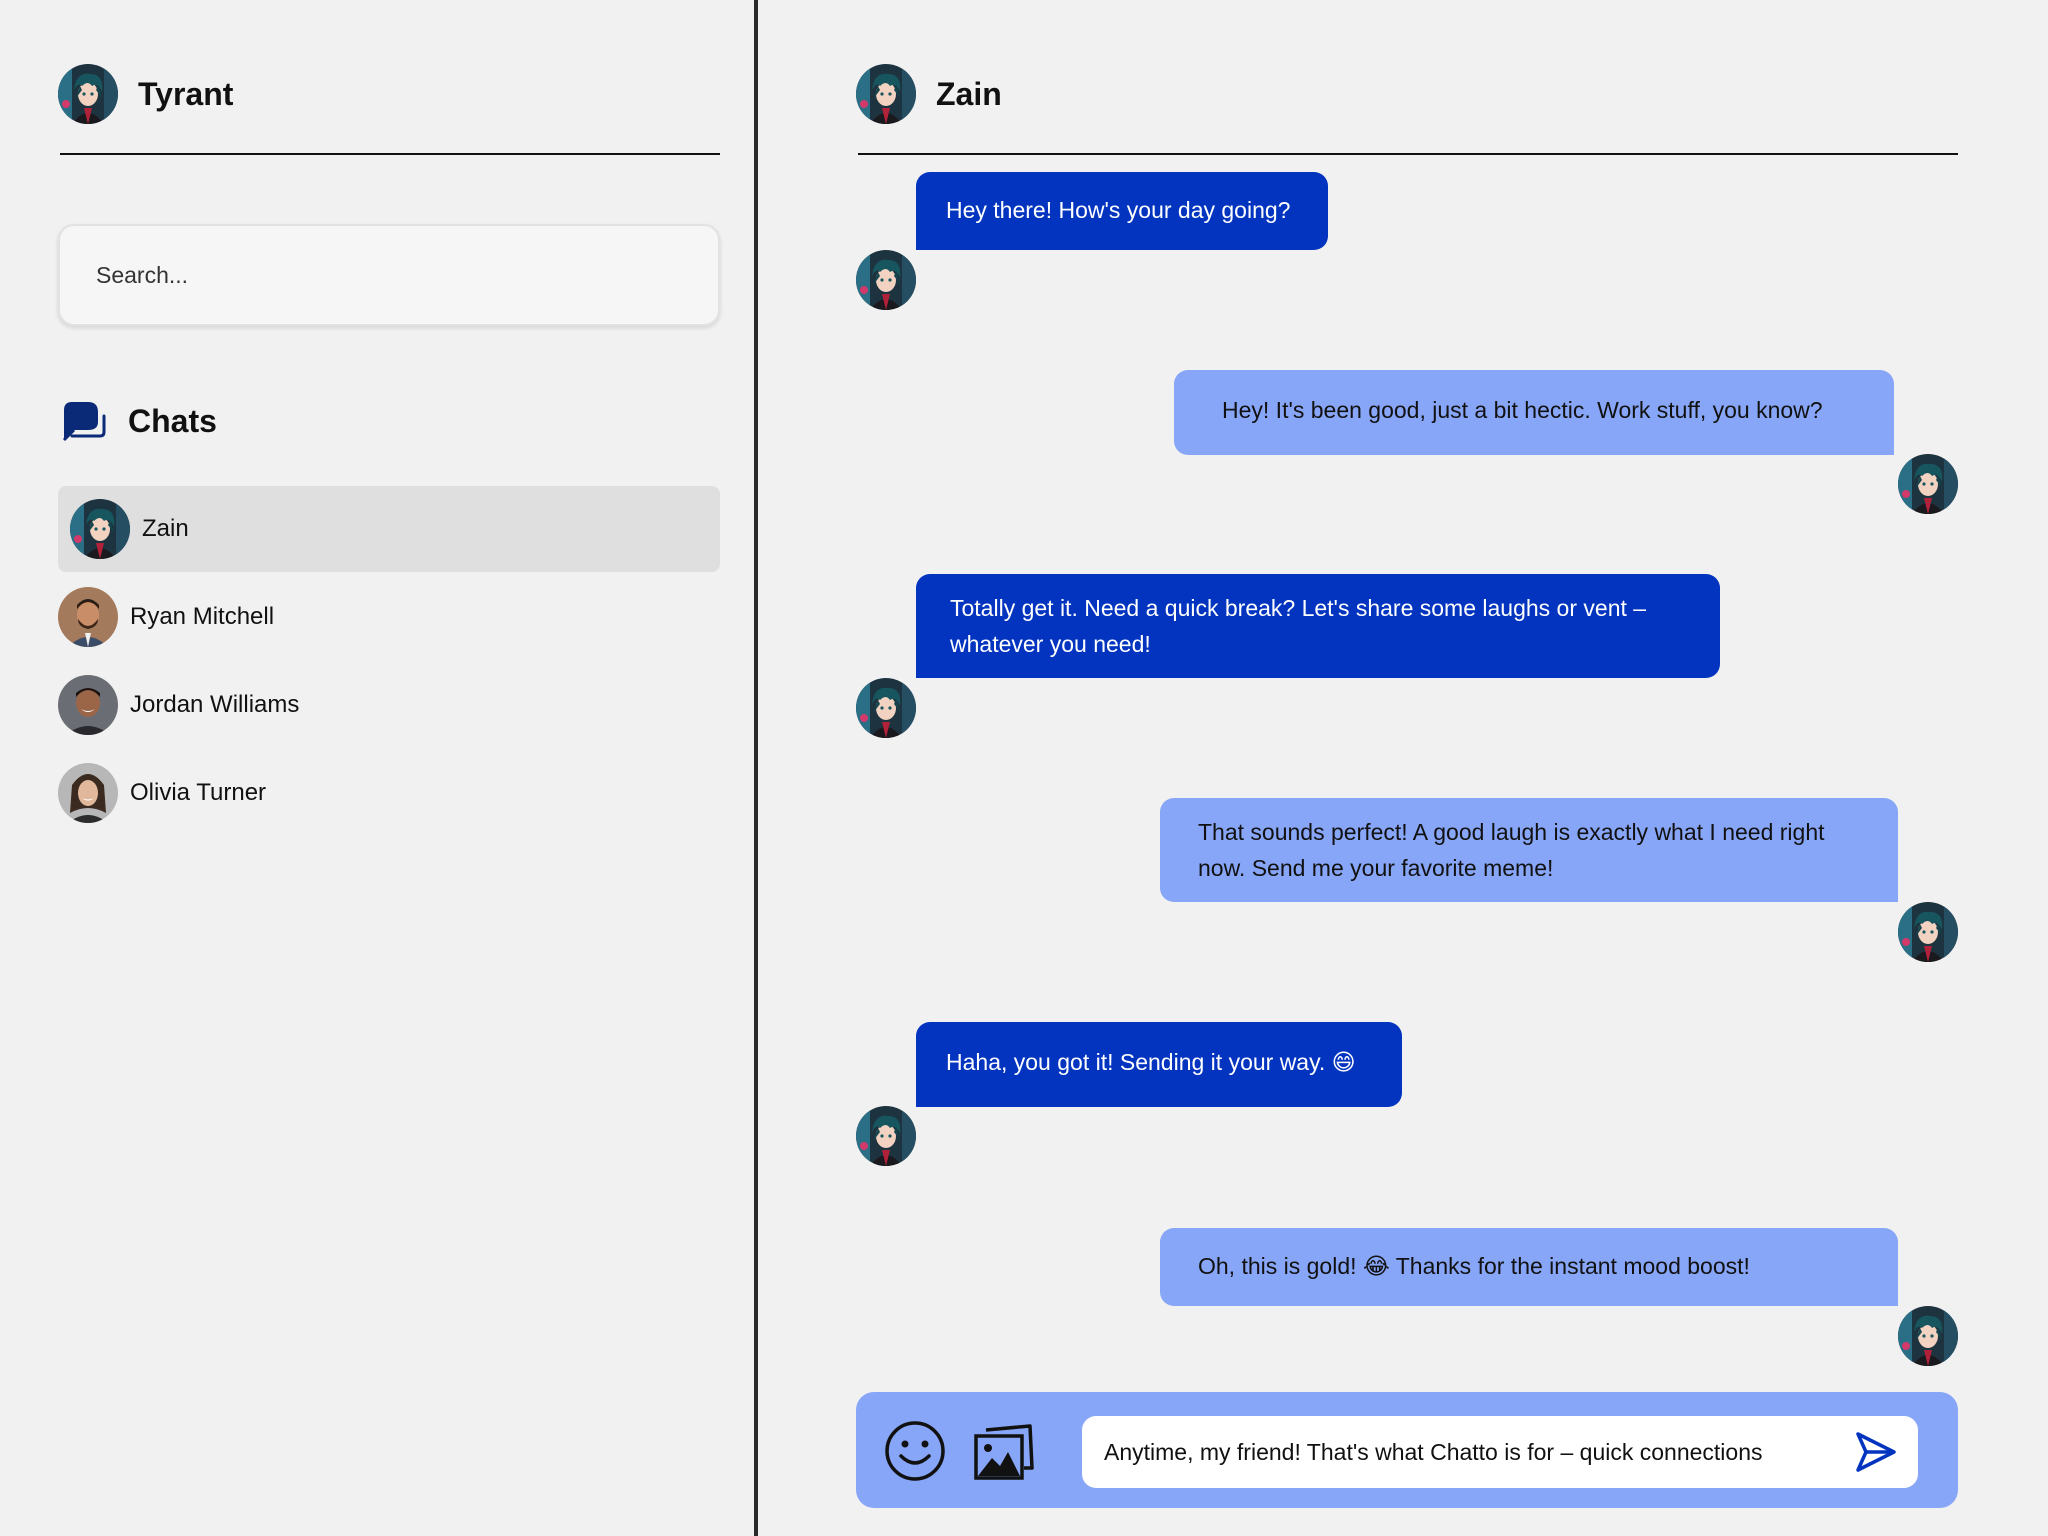  I want to click on profile-header: Tyrant, so click(145, 94).